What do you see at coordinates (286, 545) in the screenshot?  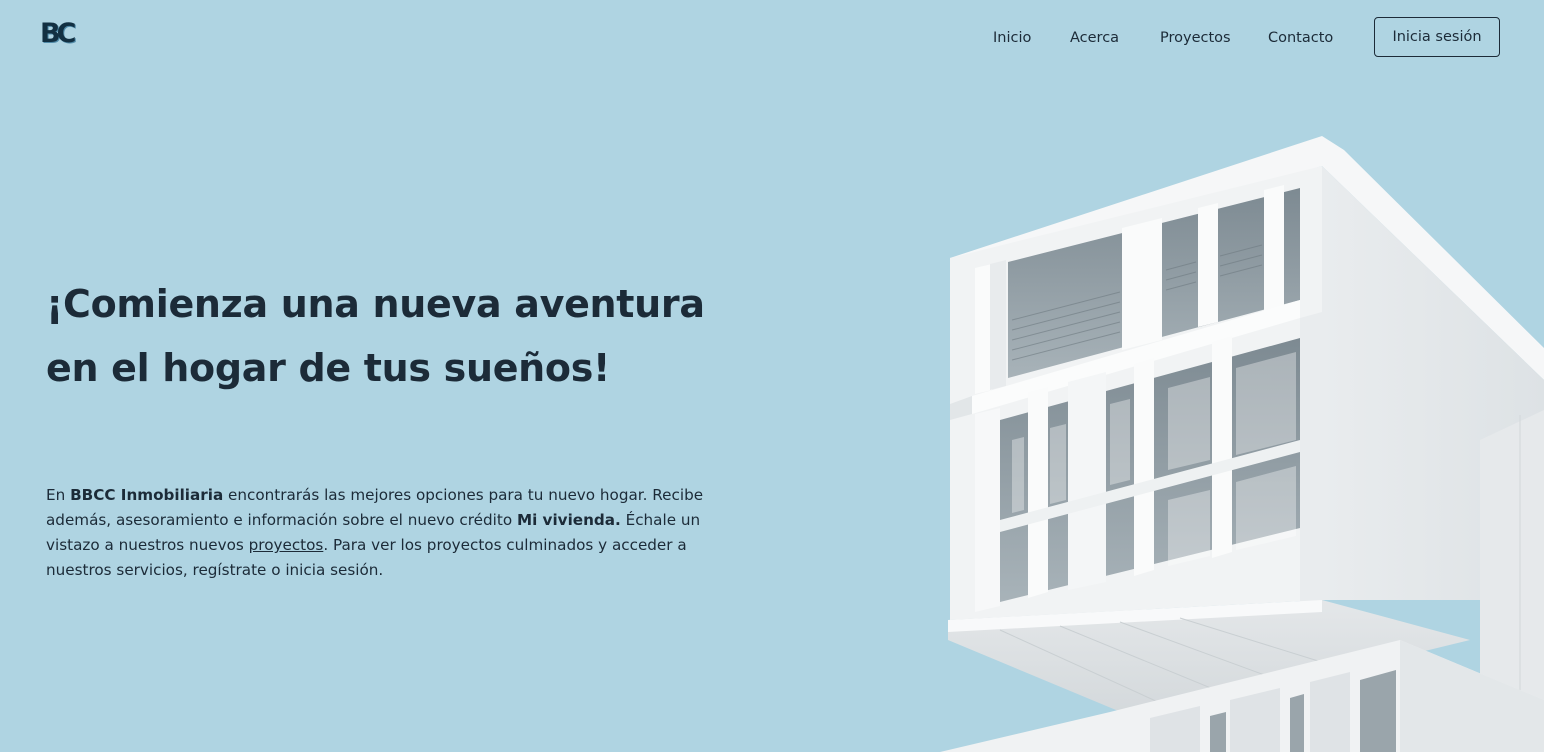 I see `projects-link: proyectos` at bounding box center [286, 545].